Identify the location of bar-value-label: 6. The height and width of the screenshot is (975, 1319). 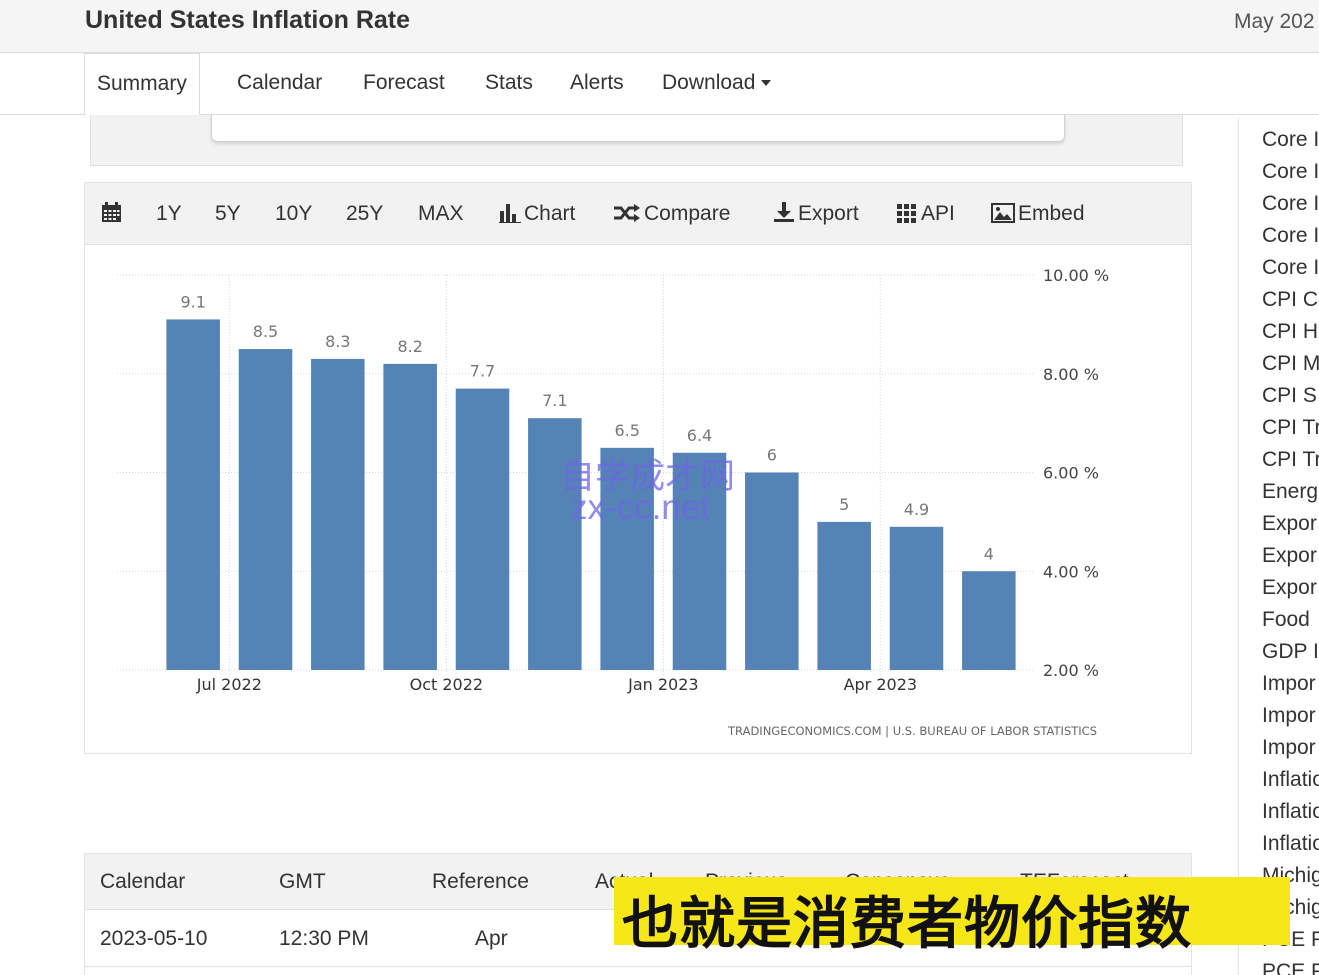
(772, 455).